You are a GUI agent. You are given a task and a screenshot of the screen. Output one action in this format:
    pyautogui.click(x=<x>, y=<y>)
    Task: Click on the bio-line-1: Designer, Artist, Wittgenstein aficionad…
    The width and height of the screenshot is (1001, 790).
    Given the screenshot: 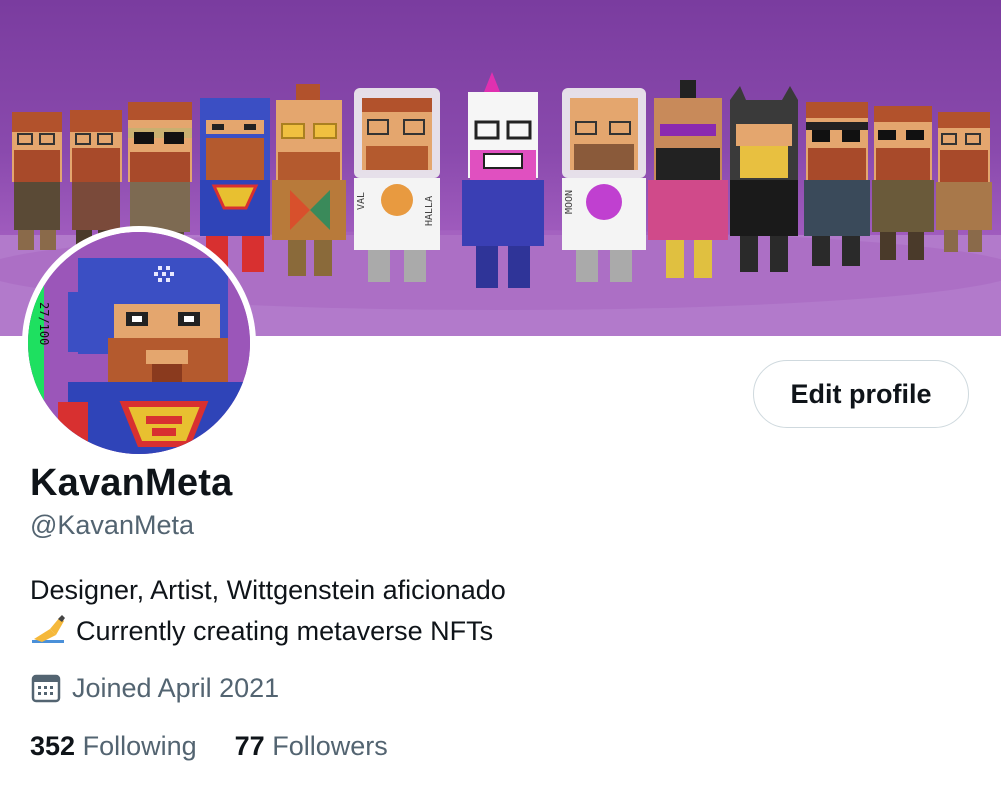 What is the action you would take?
    pyautogui.click(x=268, y=590)
    